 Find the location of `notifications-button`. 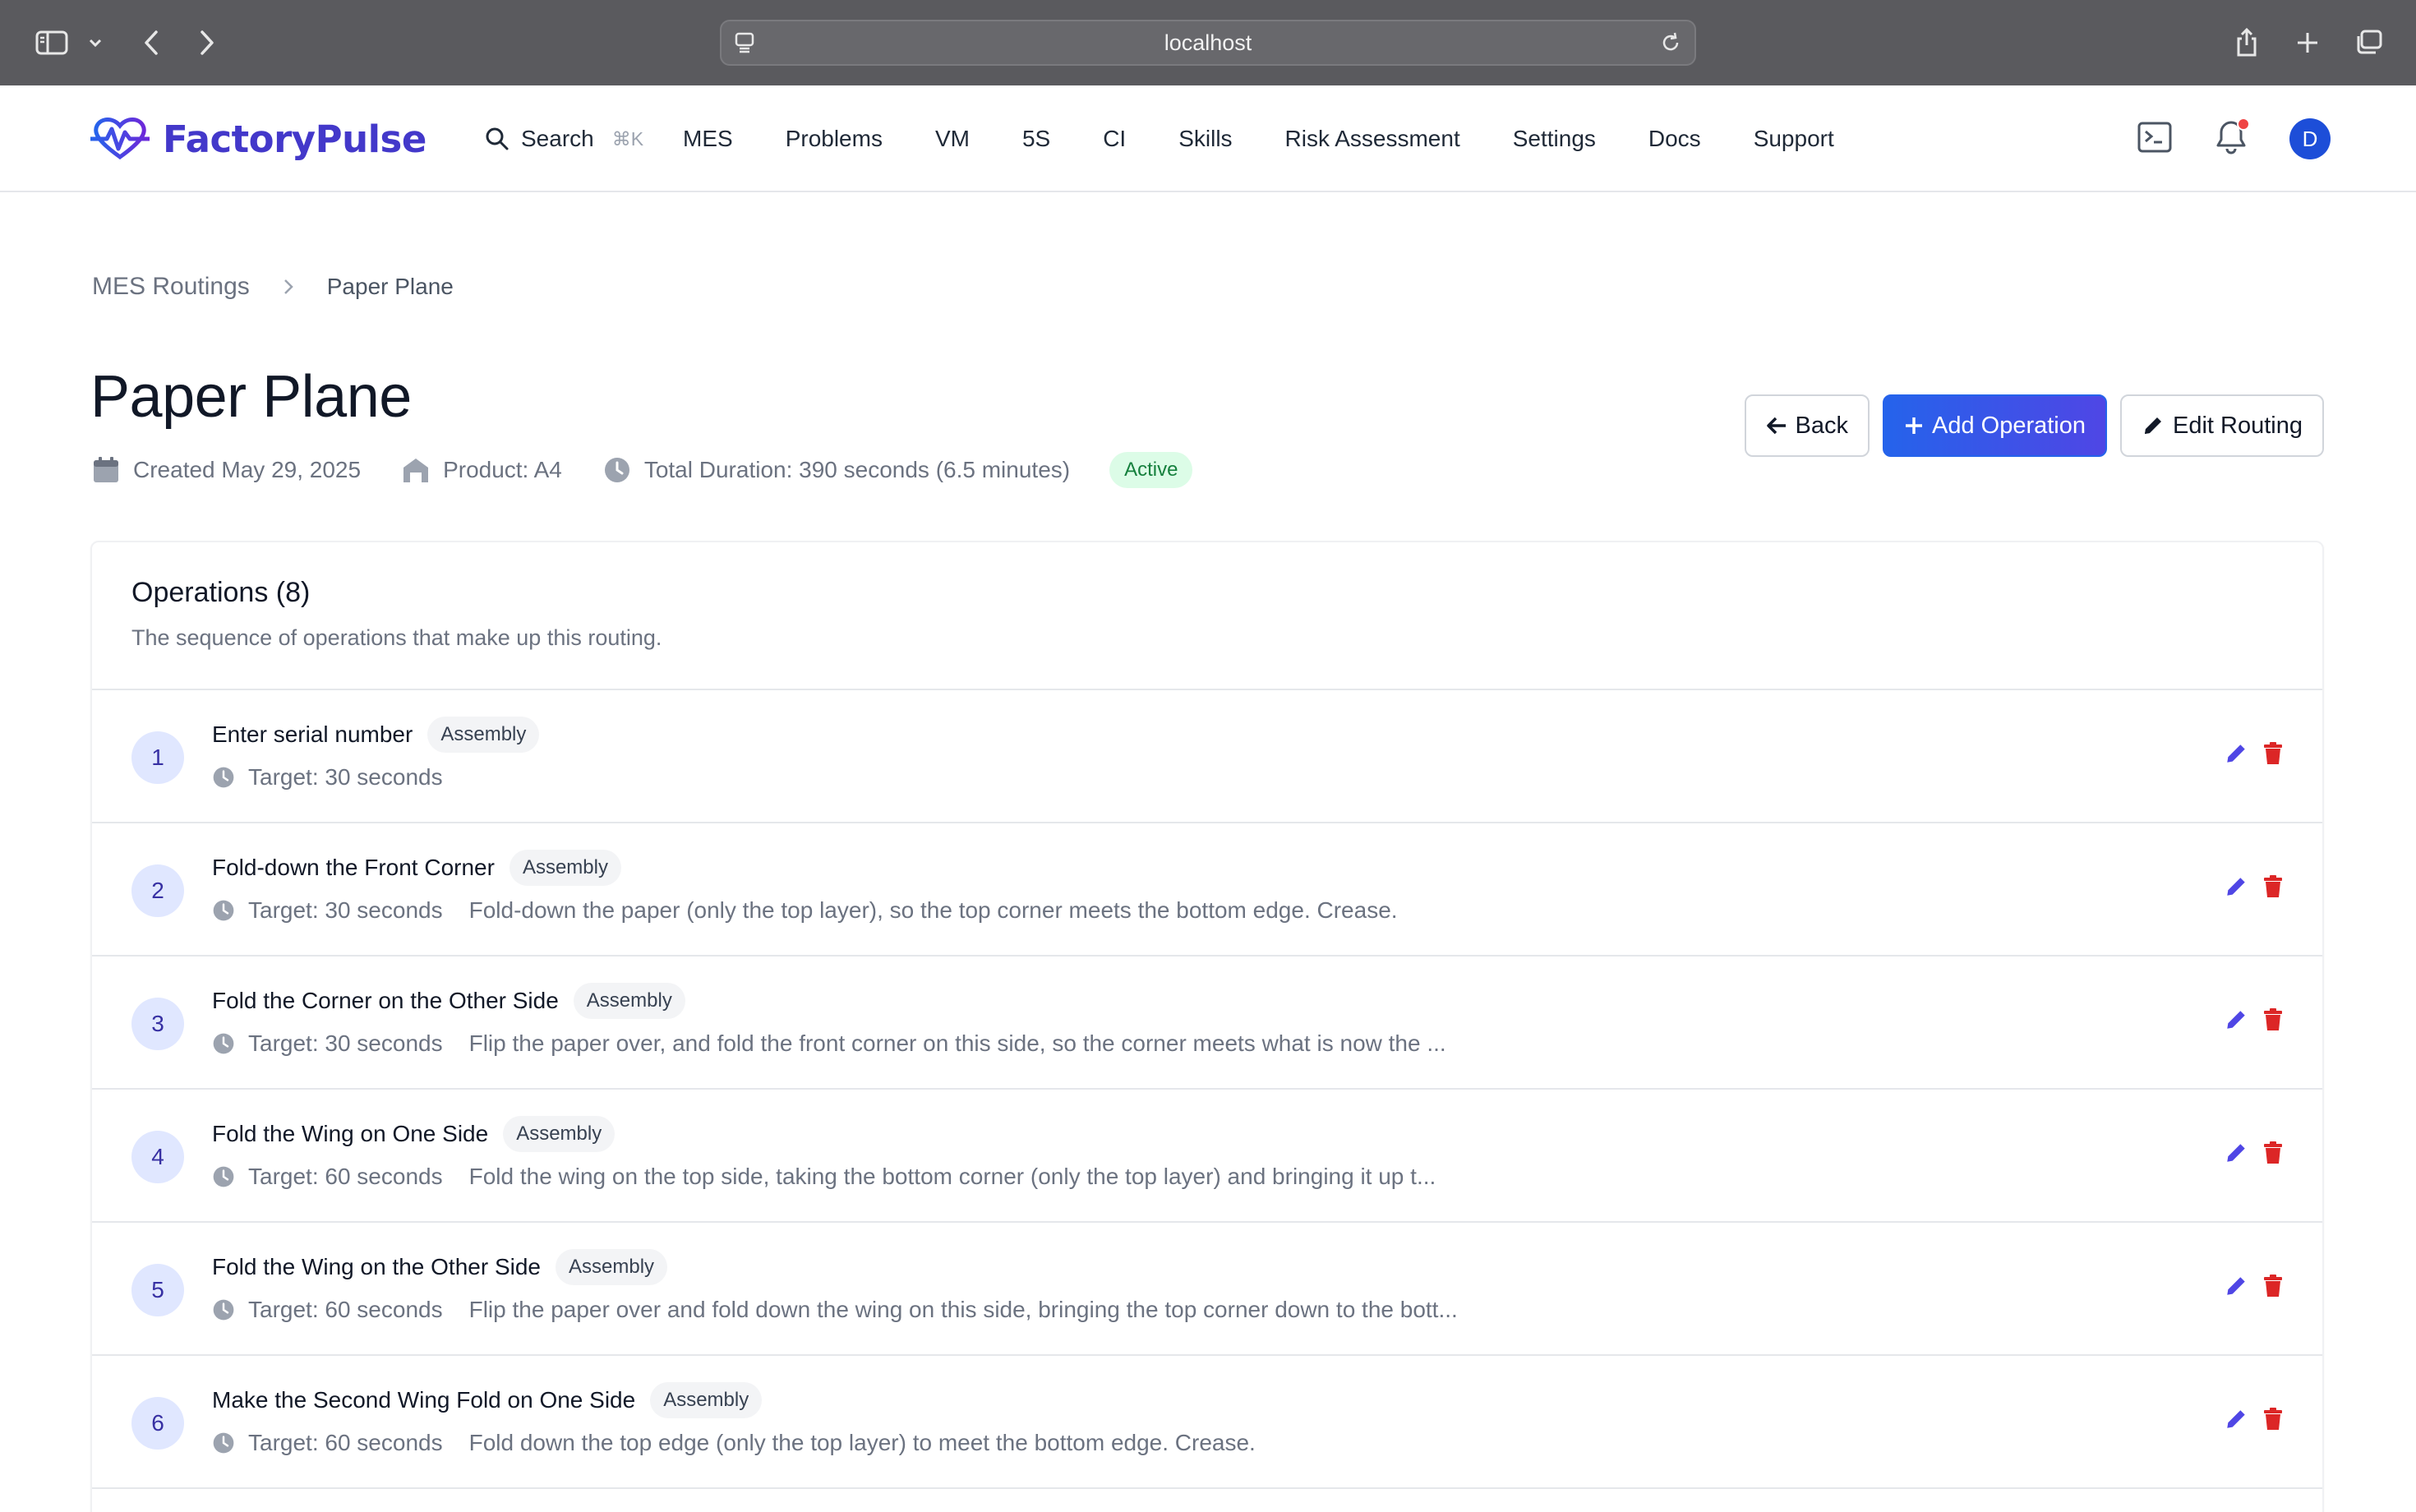

notifications-button is located at coordinates (2232, 138).